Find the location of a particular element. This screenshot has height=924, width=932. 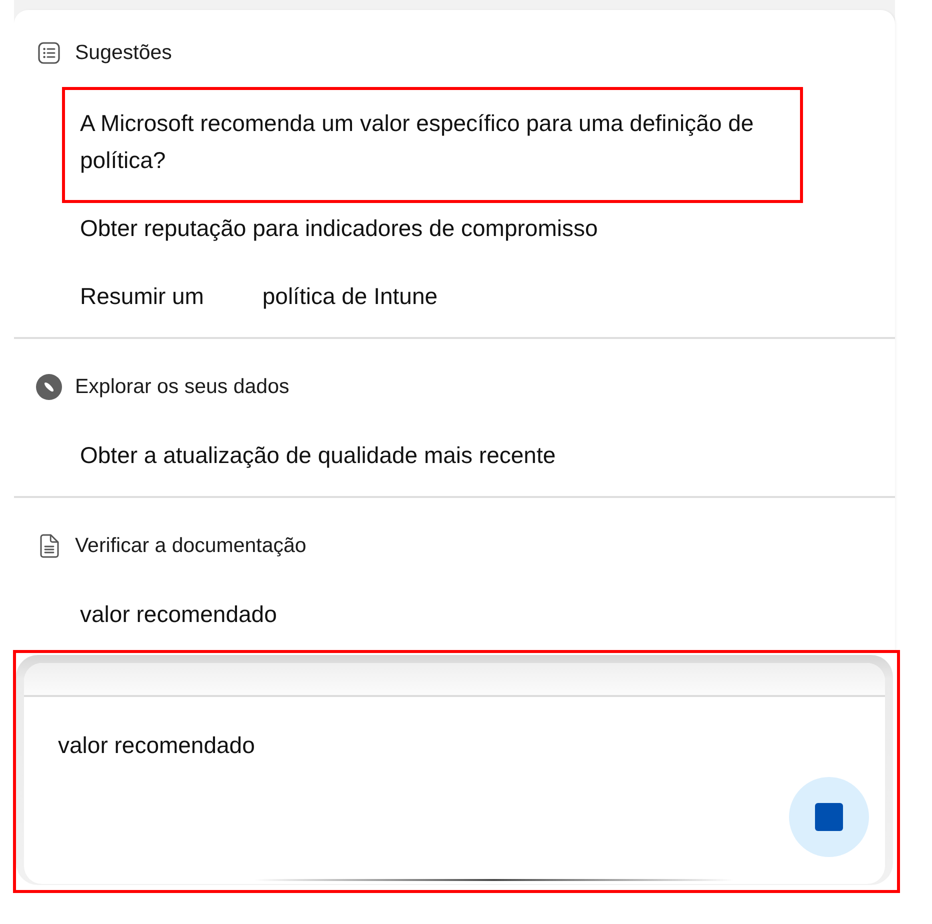

suggestion-item: valor recomendado is located at coordinates (432, 614).